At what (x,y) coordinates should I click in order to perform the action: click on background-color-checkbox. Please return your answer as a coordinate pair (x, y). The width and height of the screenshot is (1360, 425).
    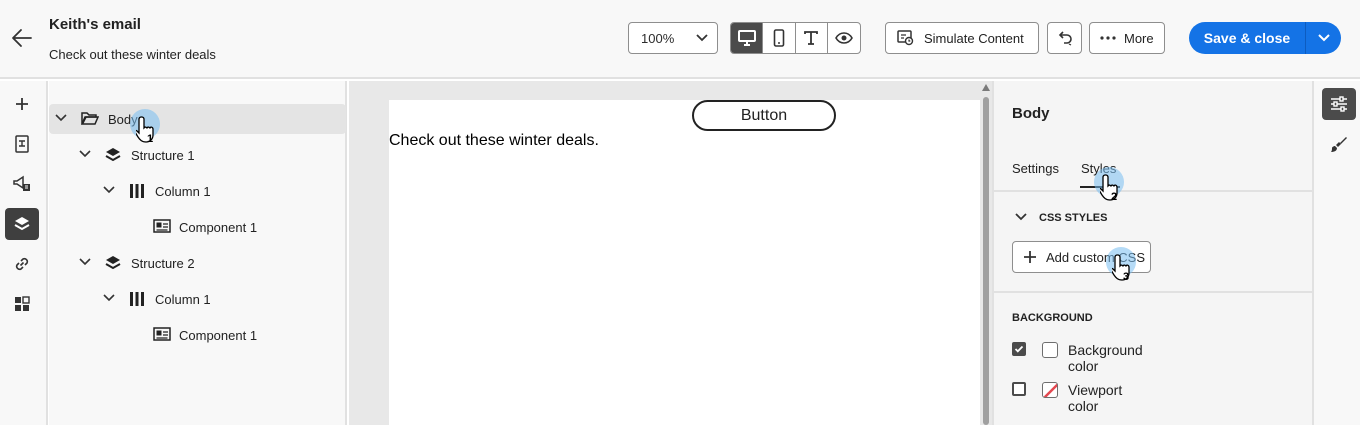
    Looking at the image, I should click on (1019, 349).